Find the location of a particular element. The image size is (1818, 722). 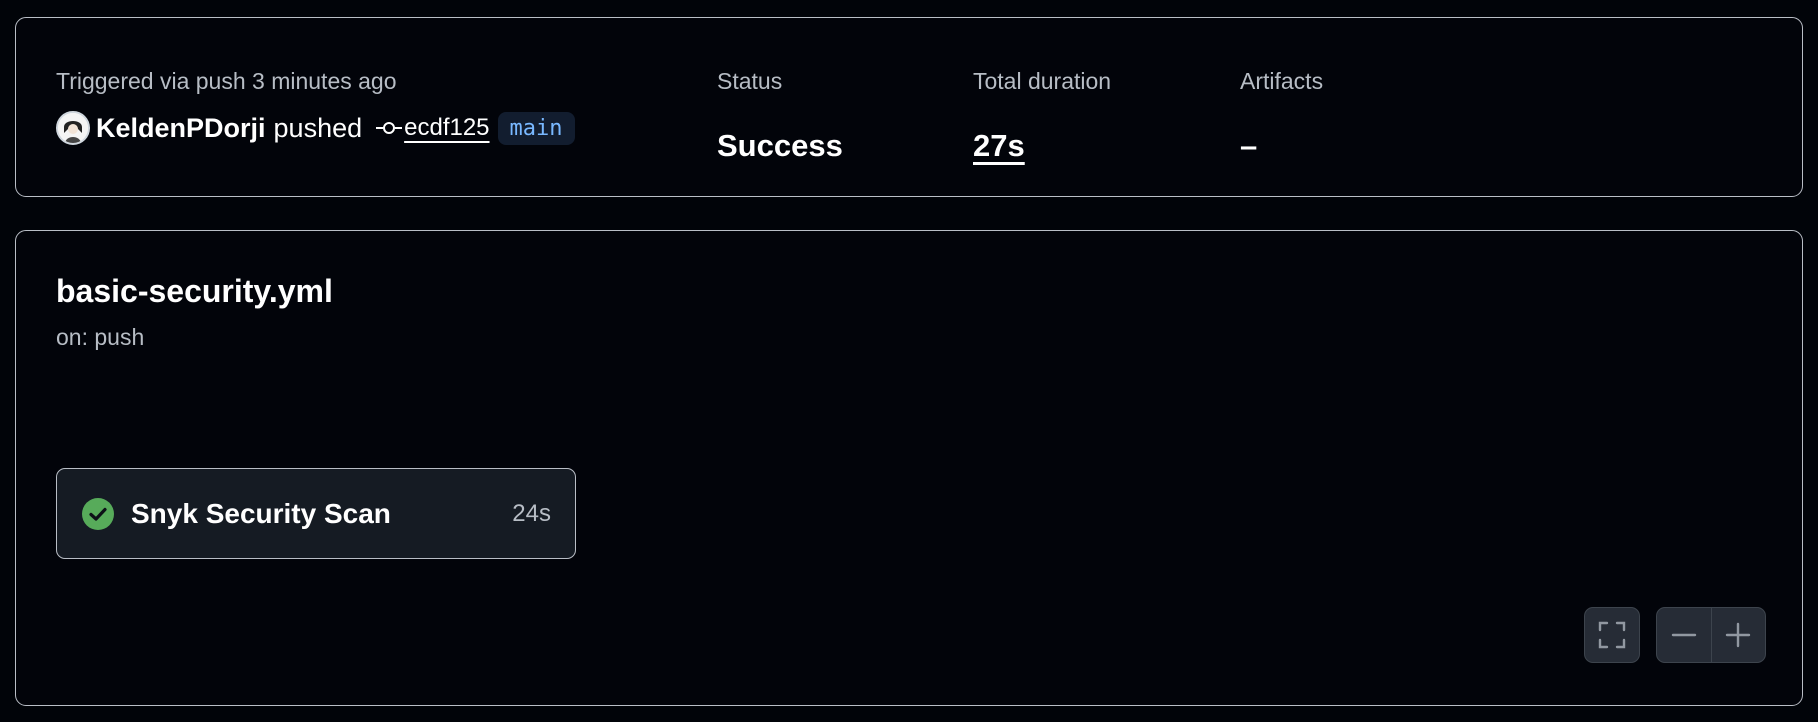

action-text: pushed is located at coordinates (318, 127).